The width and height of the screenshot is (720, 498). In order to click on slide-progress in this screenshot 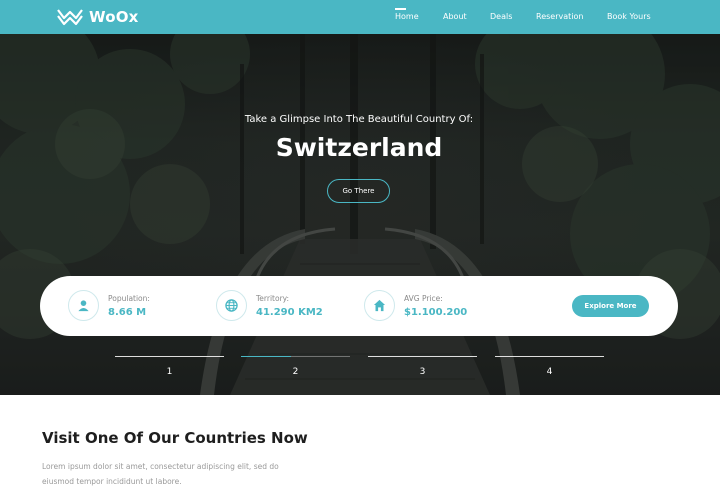, I will do `click(266, 356)`.